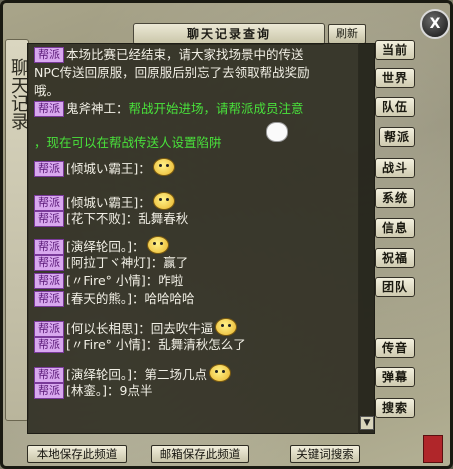 The height and width of the screenshot is (469, 453). What do you see at coordinates (395, 408) in the screenshot?
I see `search-channel-button: 搜索` at bounding box center [395, 408].